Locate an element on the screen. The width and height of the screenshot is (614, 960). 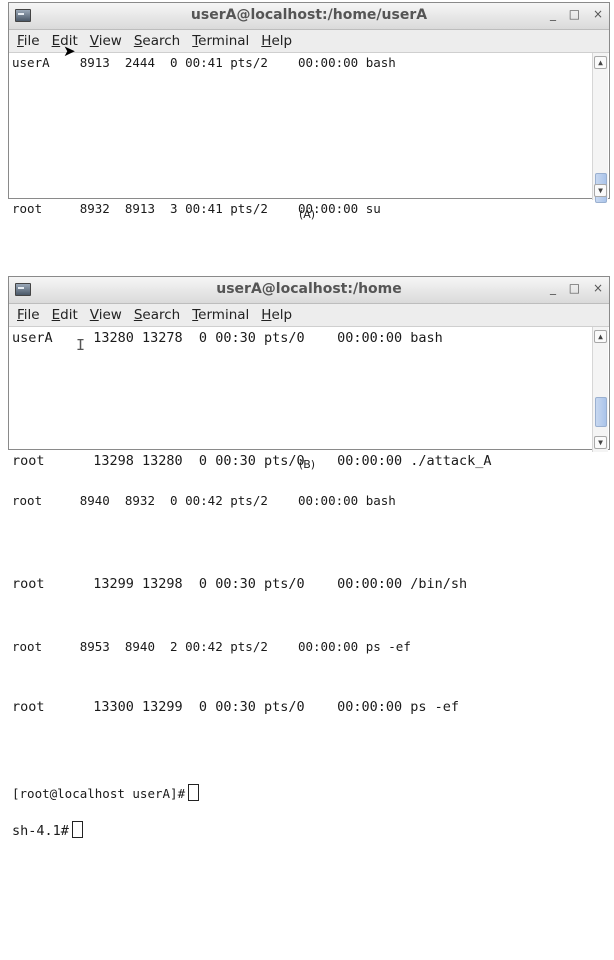
scrollbar-thumb is located at coordinates (601, 412).